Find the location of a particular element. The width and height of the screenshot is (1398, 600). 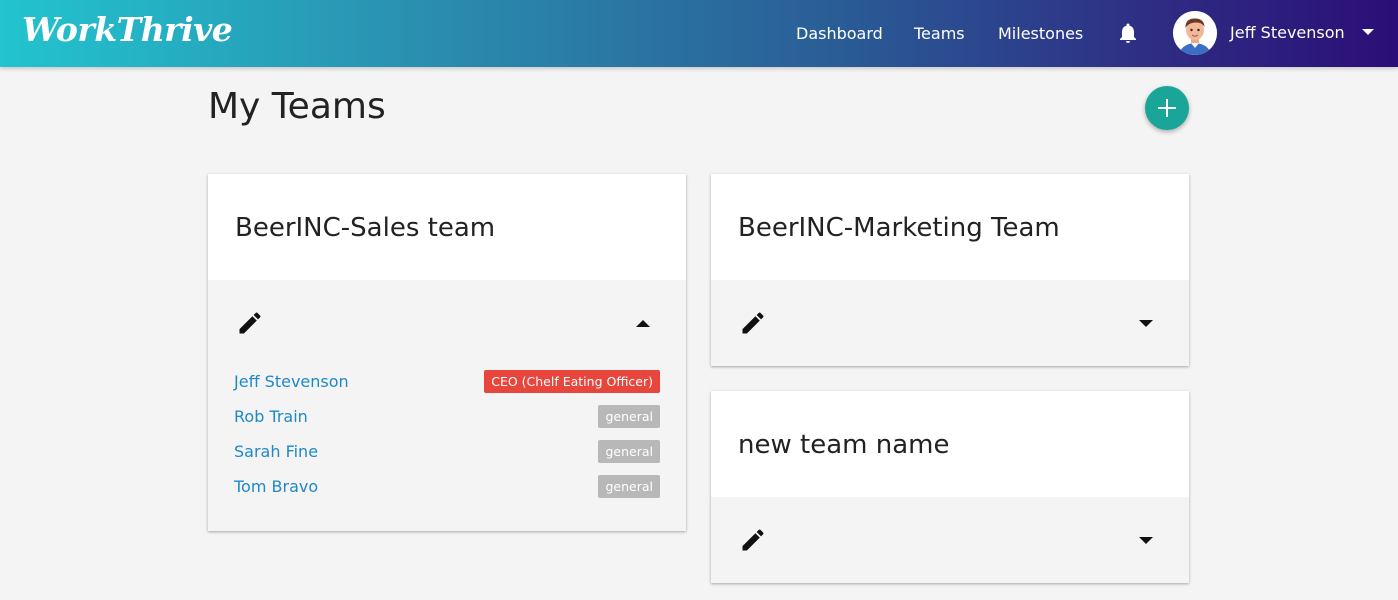

user-name-menu: Jeff Stevenson is located at coordinates (1287, 32).